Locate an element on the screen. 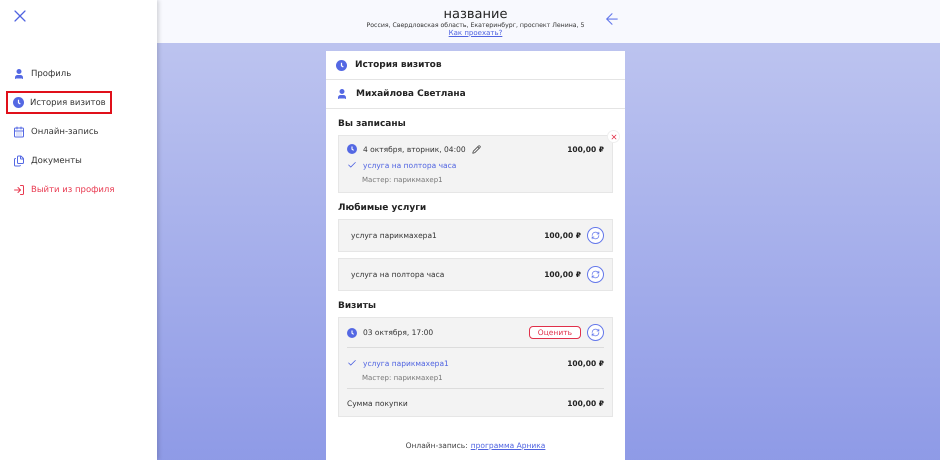 This screenshot has height=460, width=940. calendar-icon is located at coordinates (19, 132).